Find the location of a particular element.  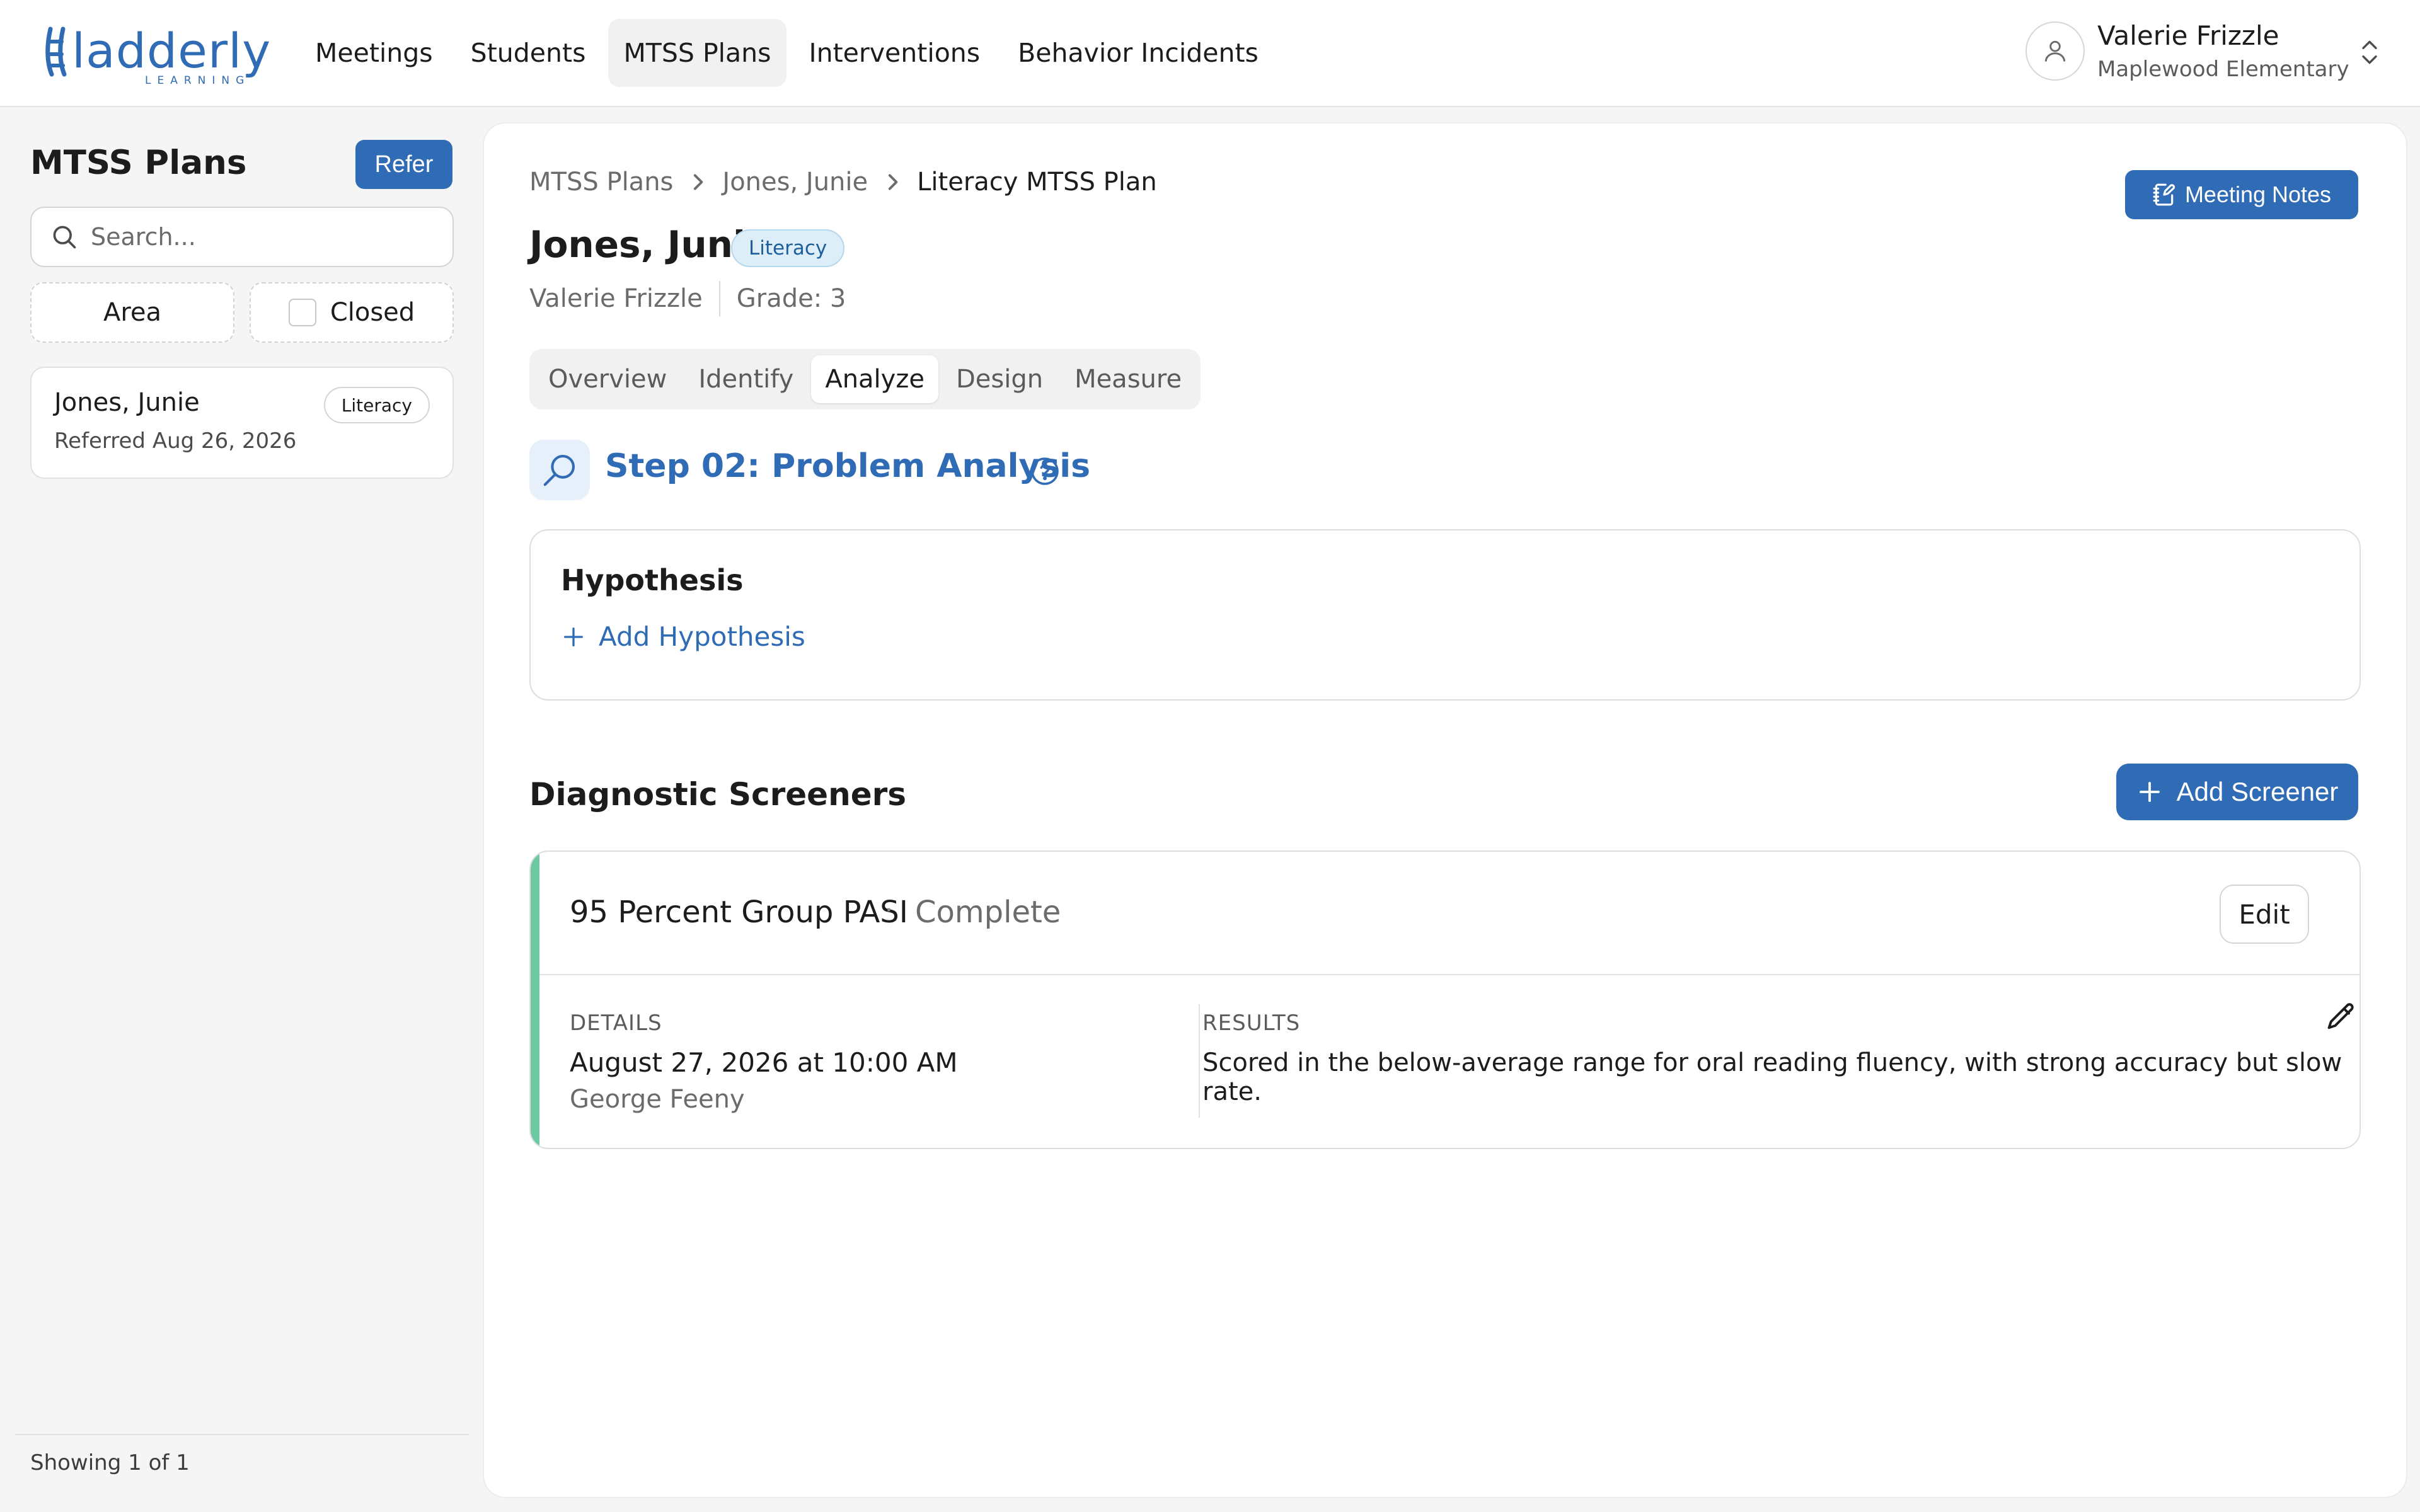

user-icon is located at coordinates (2055, 51).